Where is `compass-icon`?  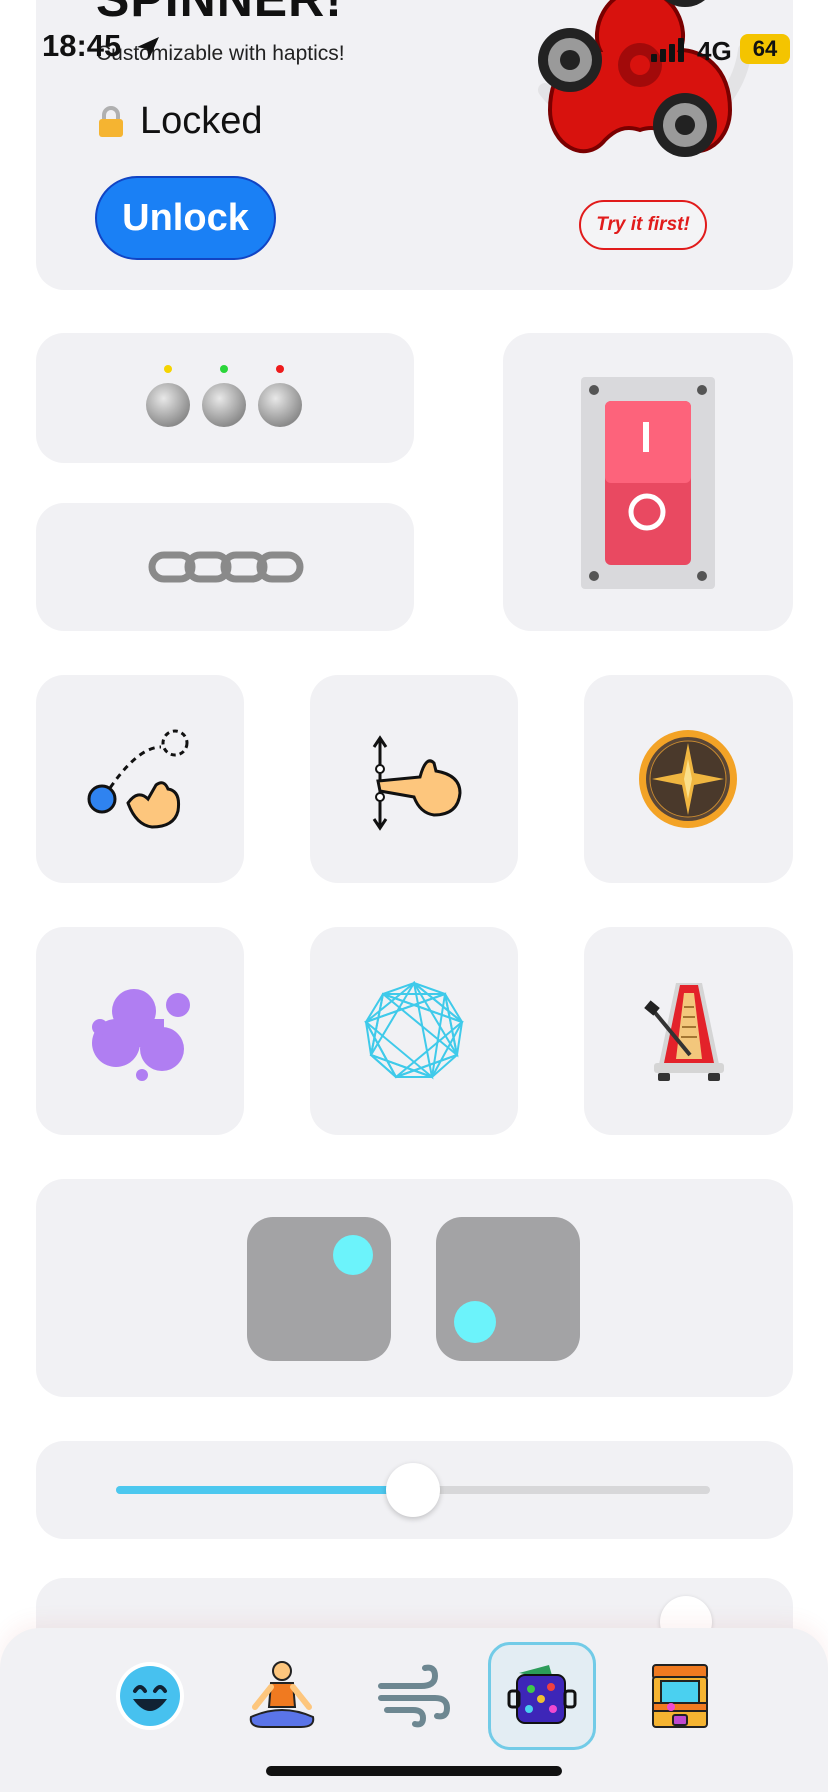
compass-icon is located at coordinates (688, 779).